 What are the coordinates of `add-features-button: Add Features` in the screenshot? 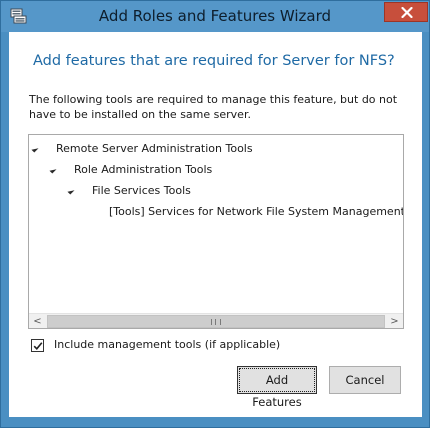 It's located at (277, 387).